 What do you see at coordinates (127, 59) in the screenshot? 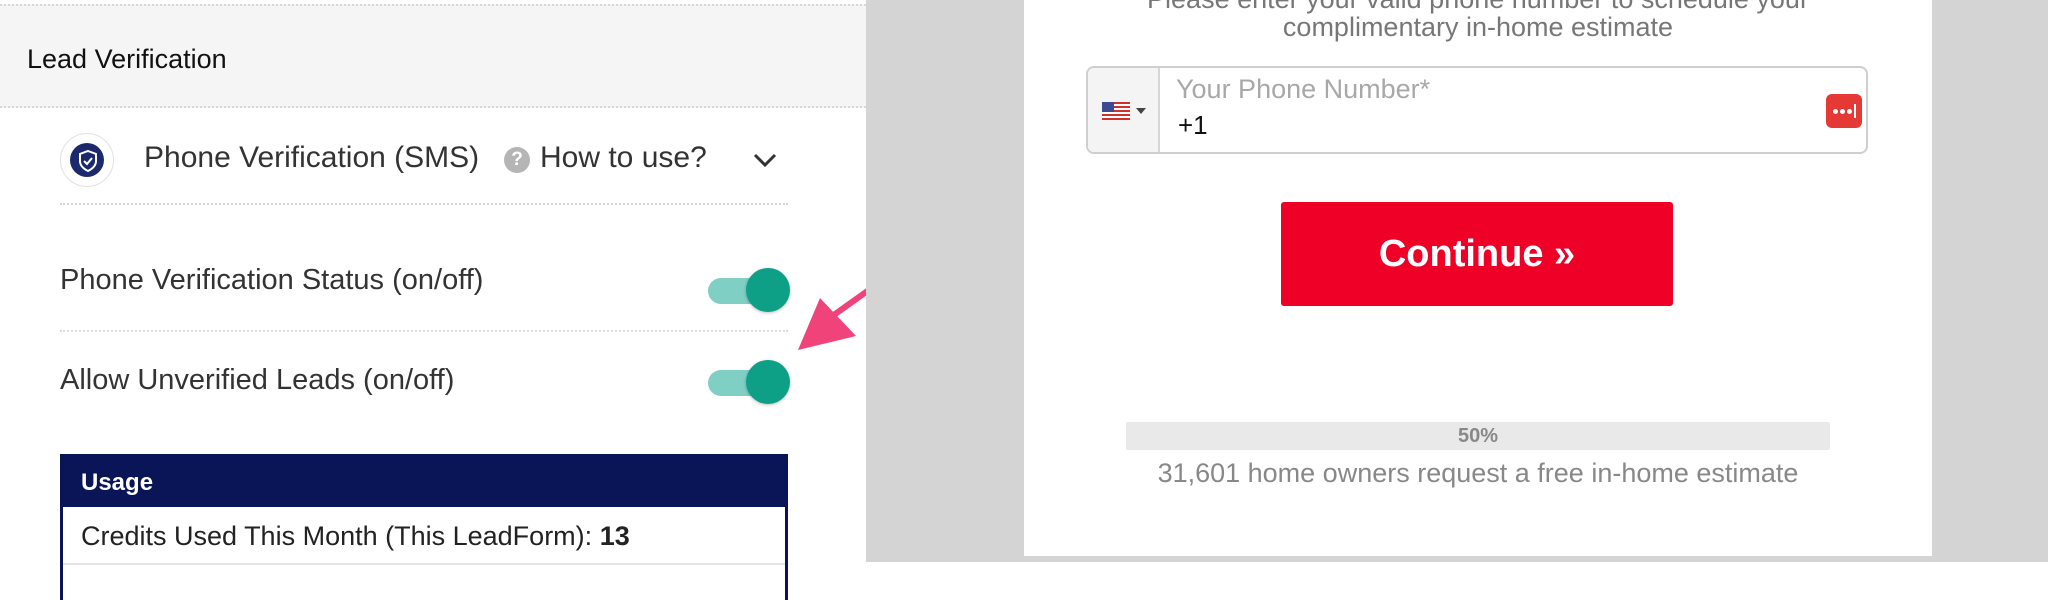
I see `section-title: Lead Verification` at bounding box center [127, 59].